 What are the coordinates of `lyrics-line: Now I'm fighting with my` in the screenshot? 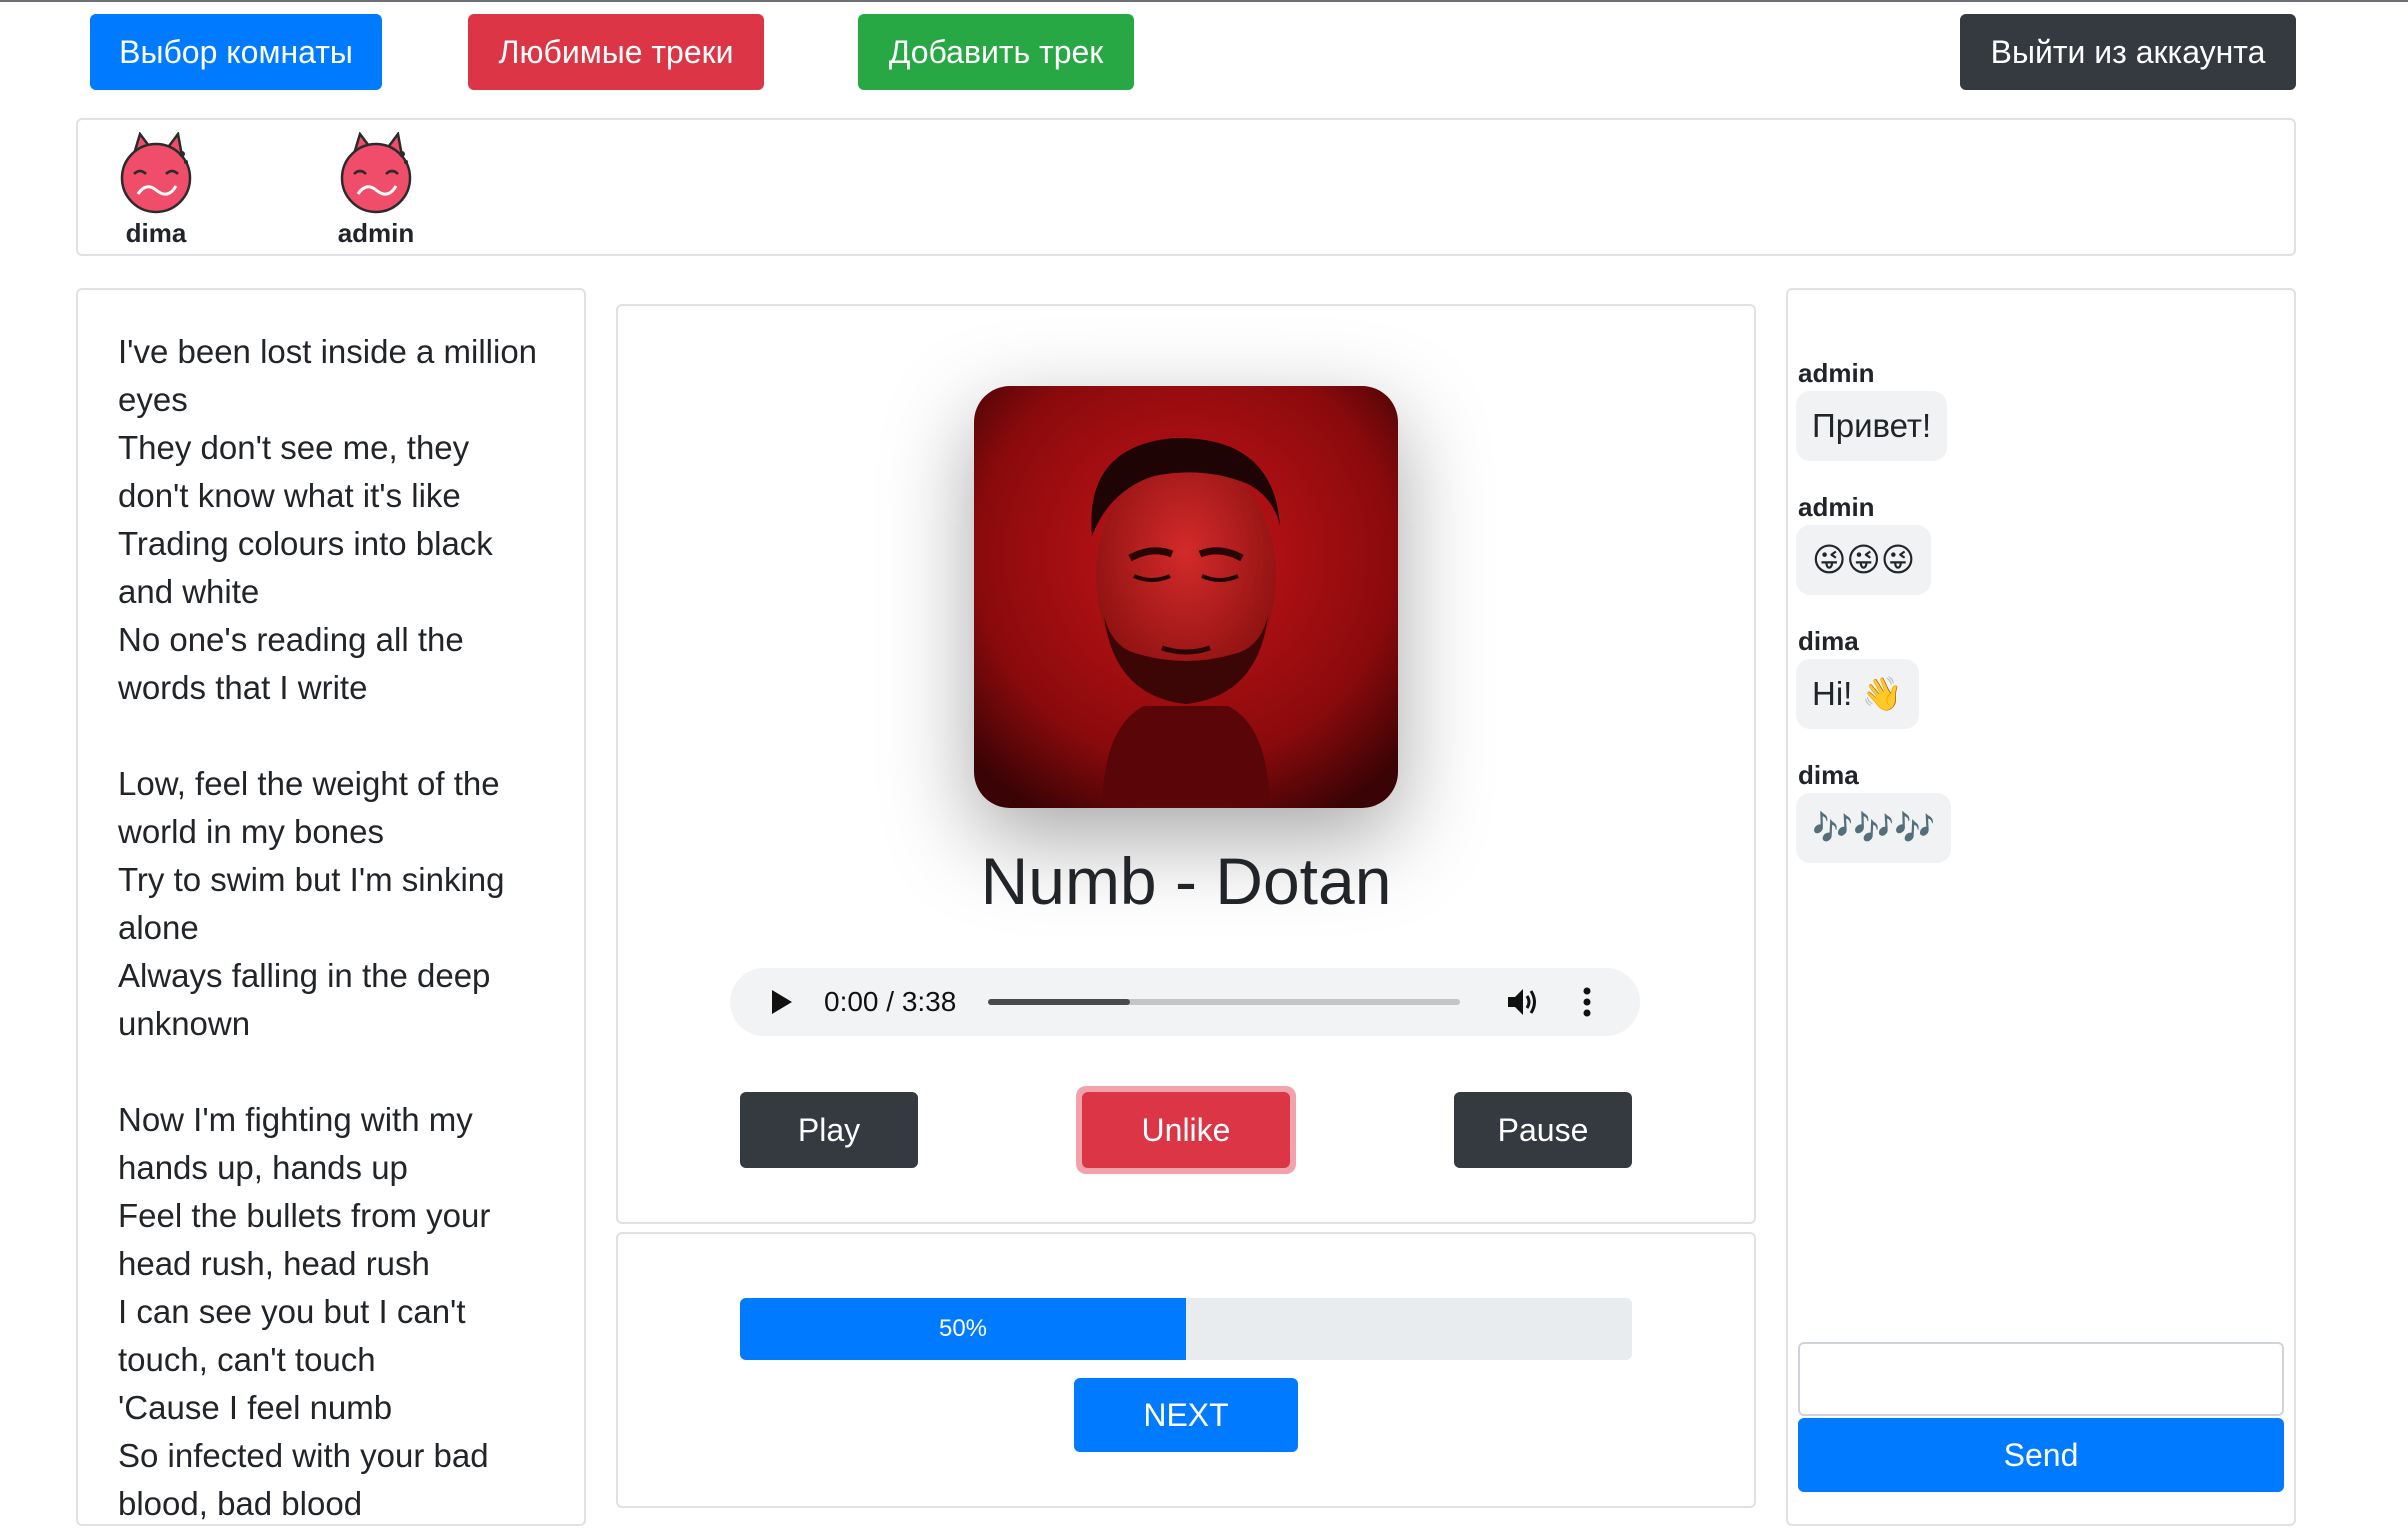 It's located at (295, 1119).